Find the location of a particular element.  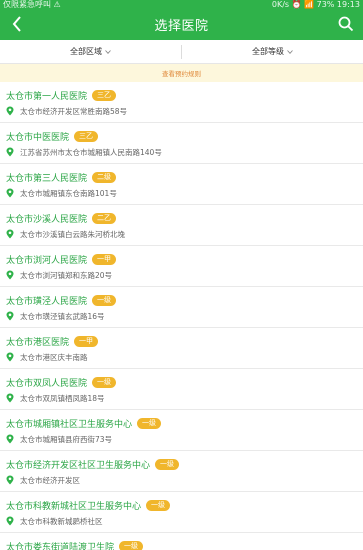

hospital-header: 太仓市第一人民医院 三乙 is located at coordinates (184, 95).